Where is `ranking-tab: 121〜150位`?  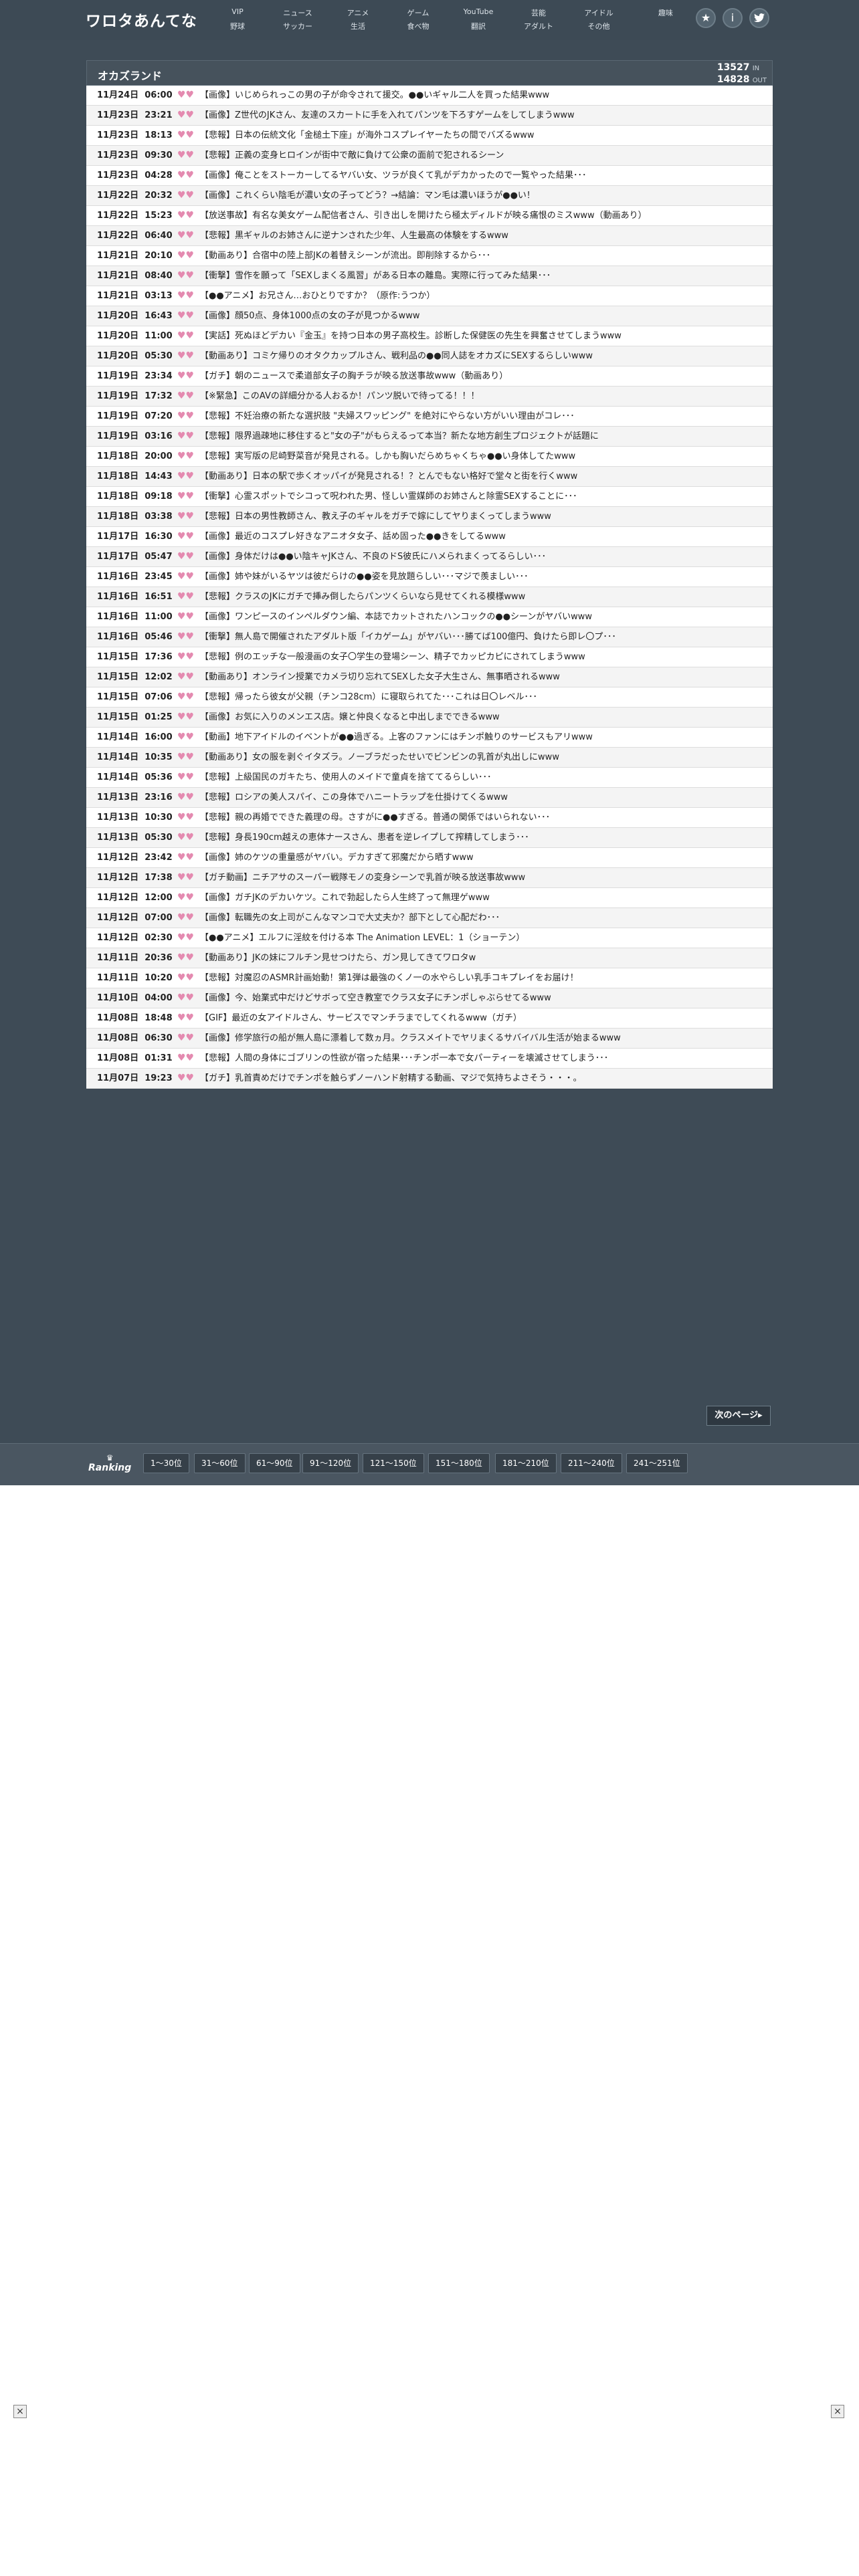
ranking-tab: 121〜150位 is located at coordinates (394, 1463).